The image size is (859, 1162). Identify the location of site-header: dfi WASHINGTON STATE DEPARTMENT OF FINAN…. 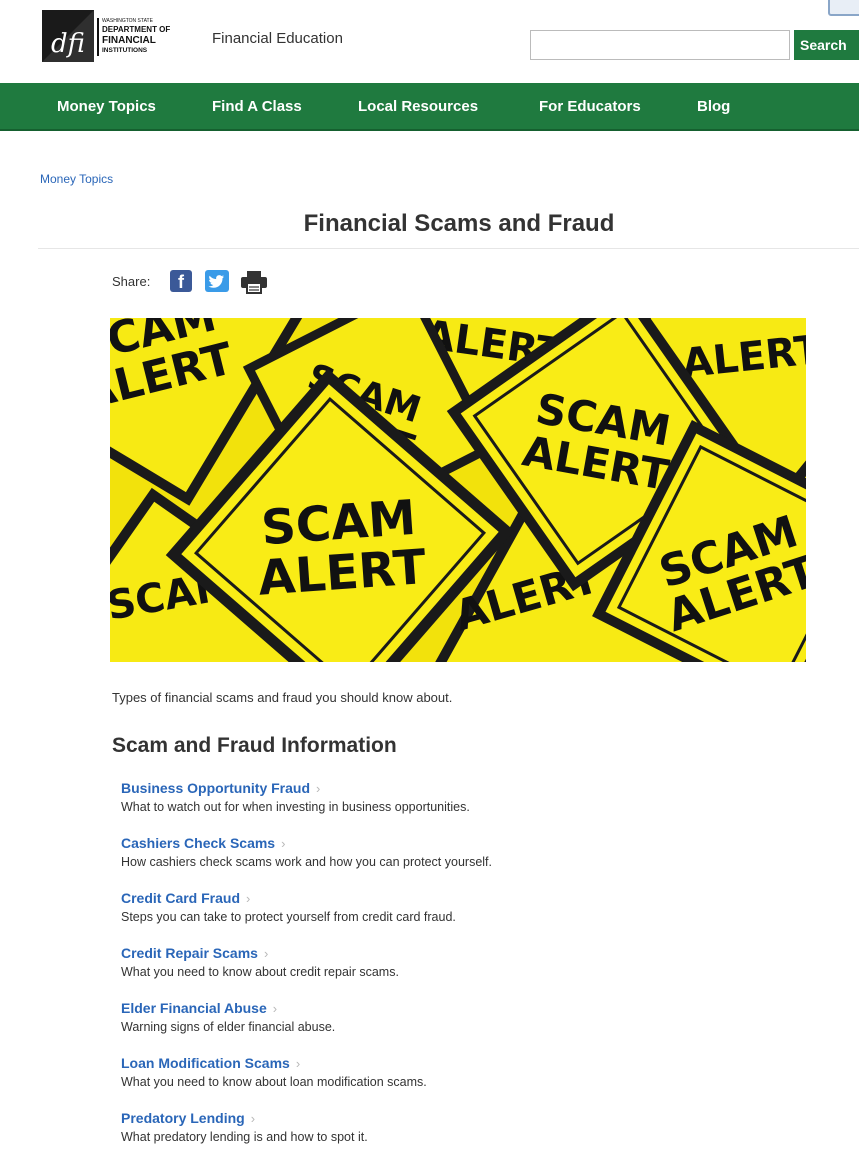
(429, 41).